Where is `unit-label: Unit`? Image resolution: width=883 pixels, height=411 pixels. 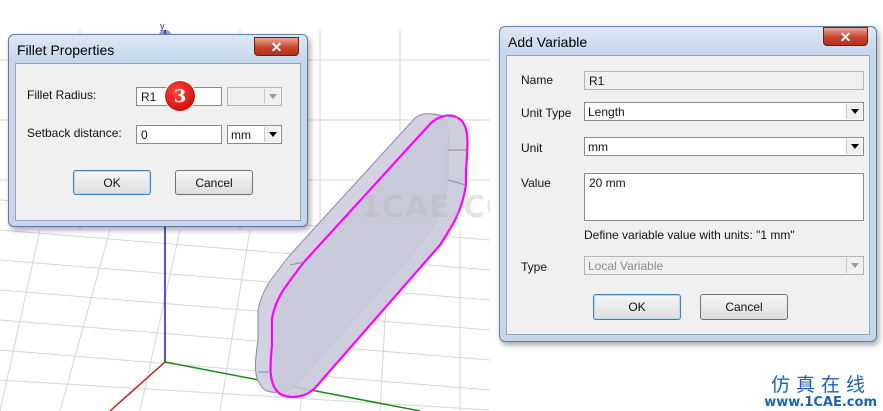 unit-label: Unit is located at coordinates (532, 148).